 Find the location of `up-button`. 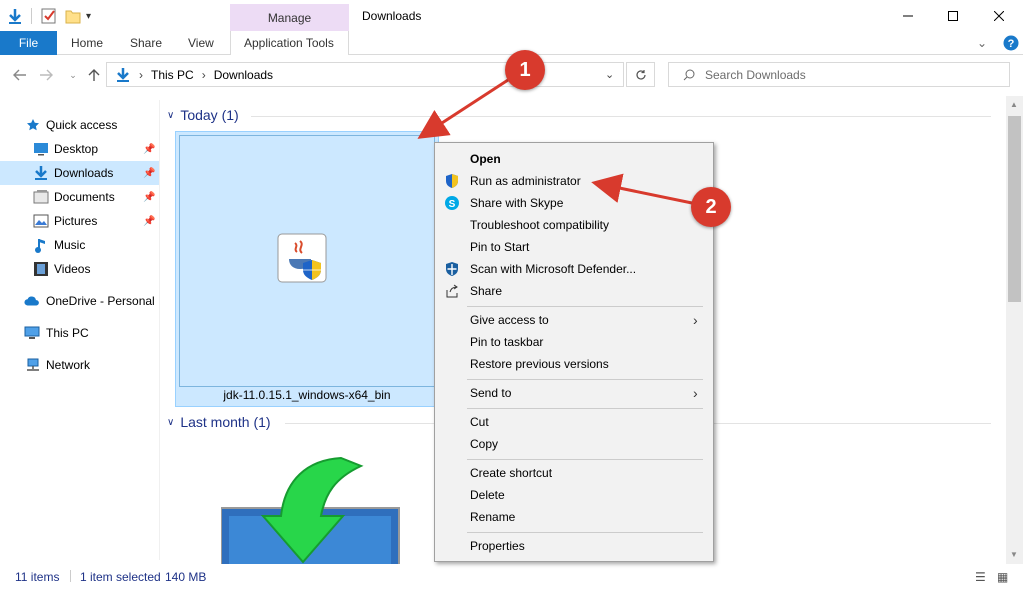

up-button is located at coordinates (94, 75).